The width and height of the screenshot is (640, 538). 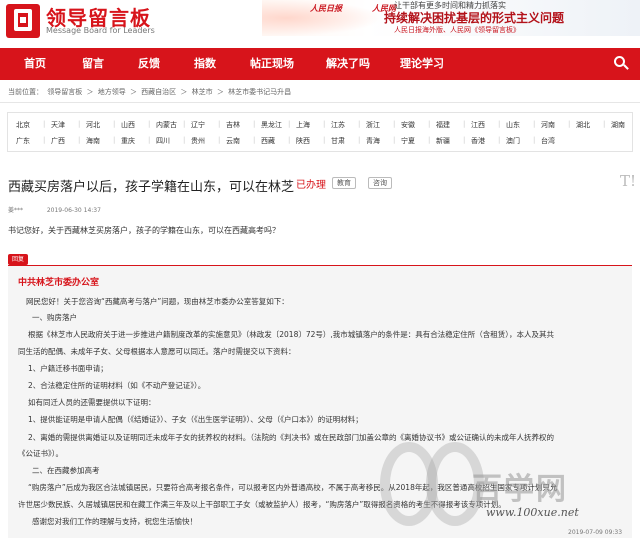 I want to click on reply-paragraph: 网民您好！关于您咨询“西藏高考与落户”问题，现由林芝市委办公室答复如下：, so click(x=157, y=301).